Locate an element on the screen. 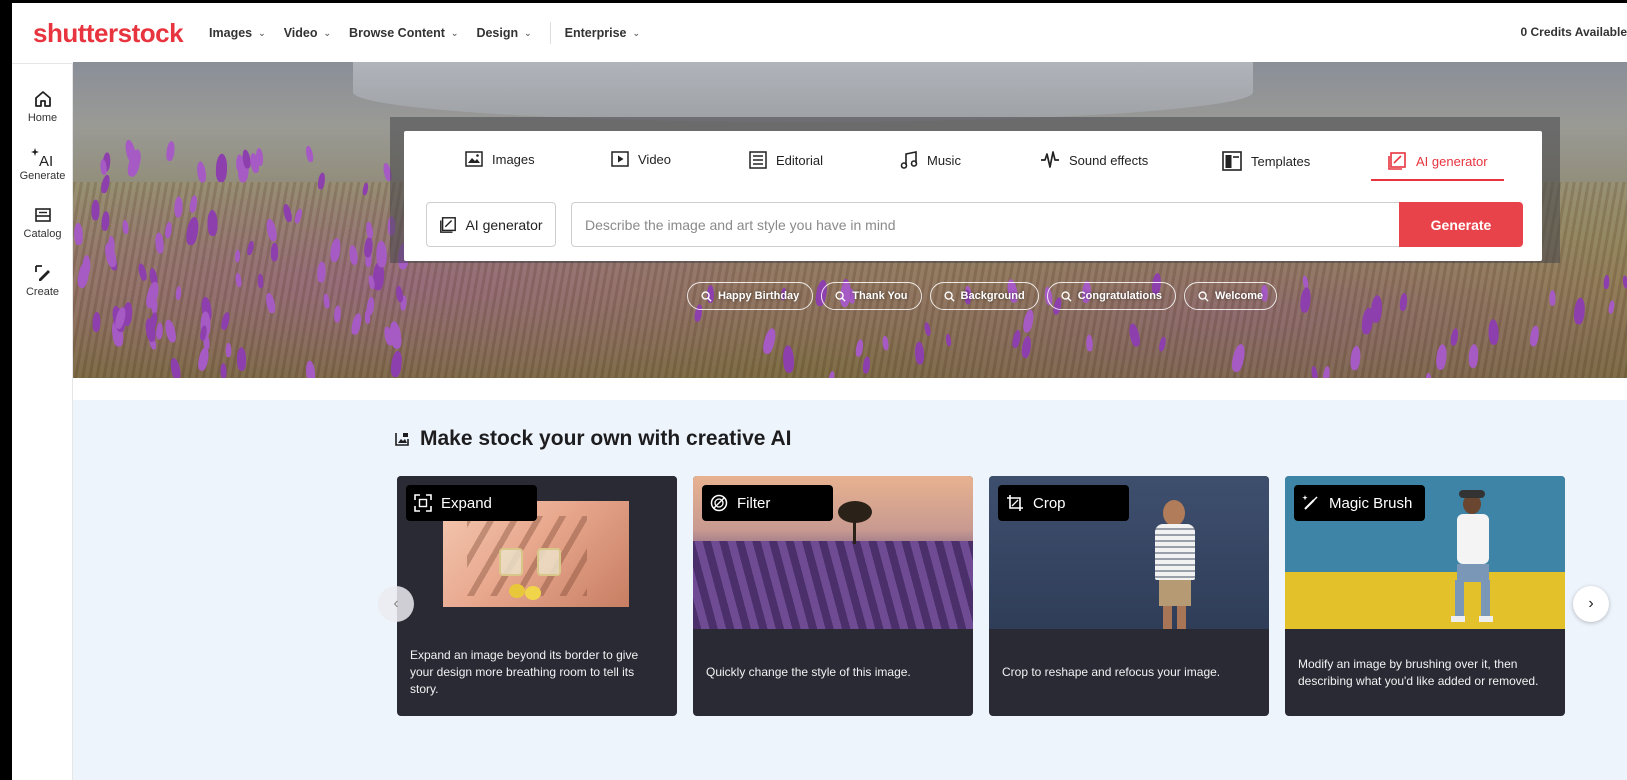 Image resolution: width=1627 pixels, height=780 pixels. tab-label: AI generator is located at coordinates (1452, 161).